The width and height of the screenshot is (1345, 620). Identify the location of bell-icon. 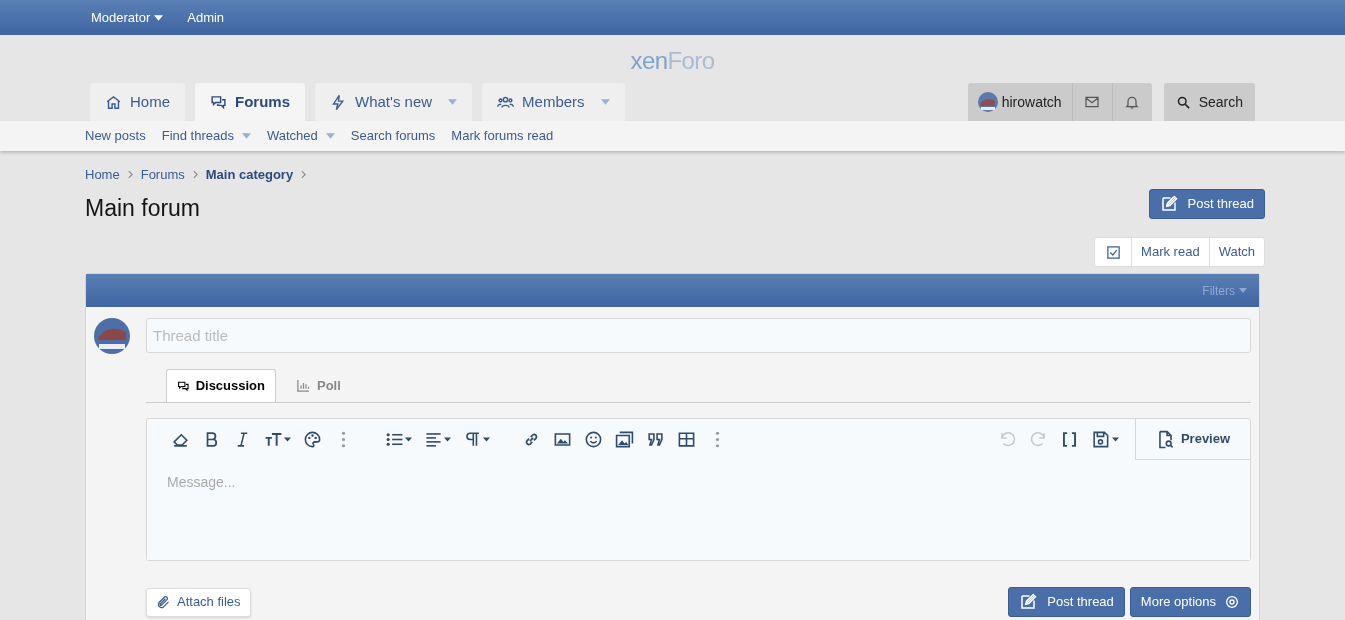
(1132, 102).